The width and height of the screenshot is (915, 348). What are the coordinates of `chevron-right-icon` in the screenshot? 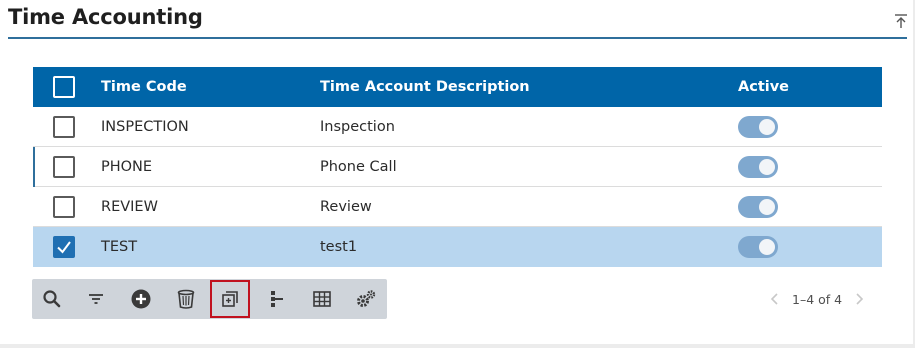 It's located at (860, 299).